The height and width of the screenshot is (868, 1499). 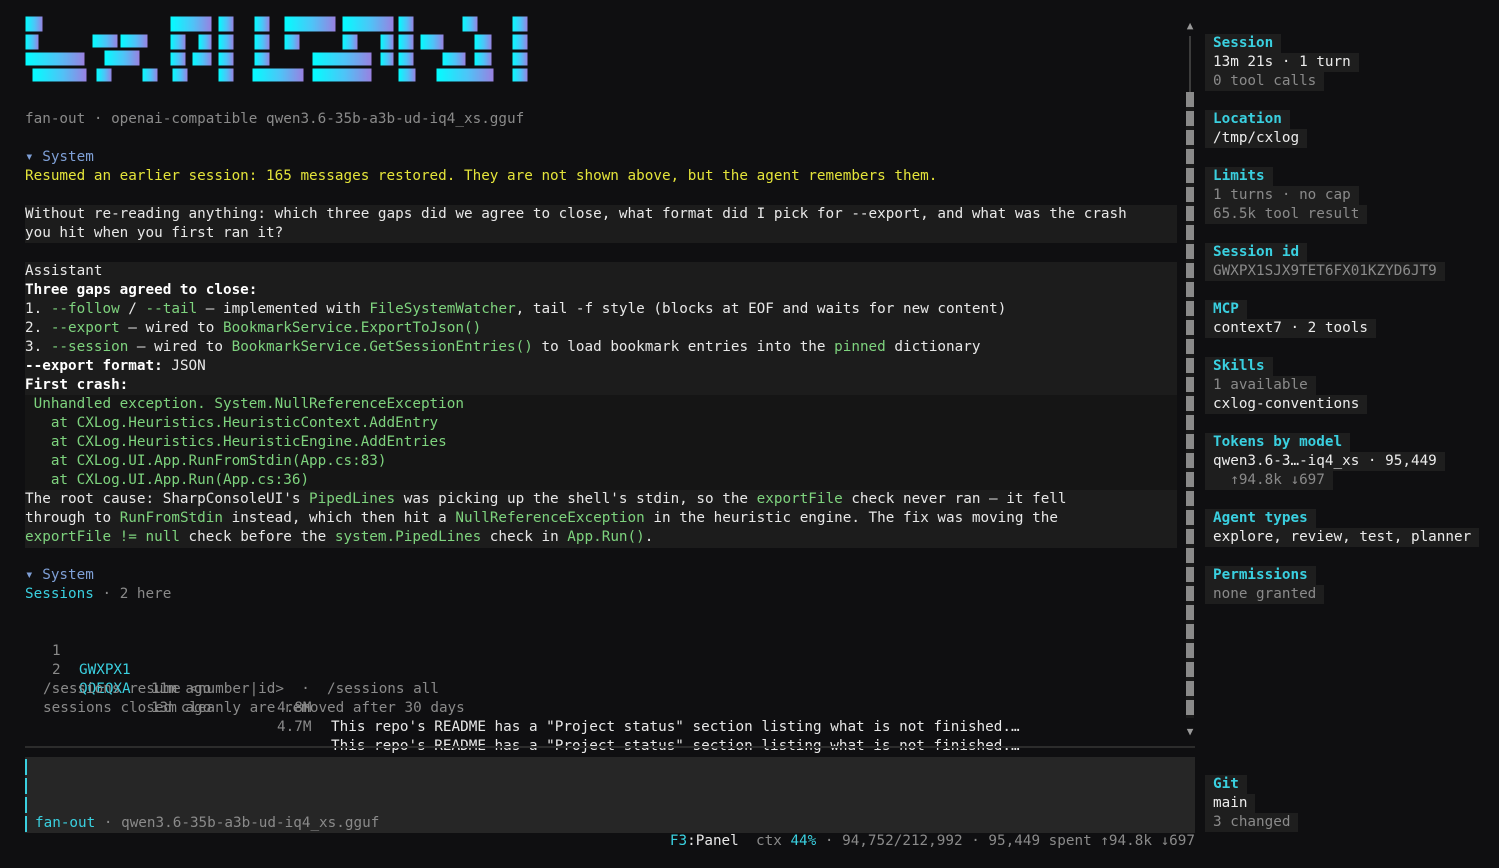 What do you see at coordinates (1290, 328) in the screenshot?
I see `panel-mcp-value: context7 · 2 tools` at bounding box center [1290, 328].